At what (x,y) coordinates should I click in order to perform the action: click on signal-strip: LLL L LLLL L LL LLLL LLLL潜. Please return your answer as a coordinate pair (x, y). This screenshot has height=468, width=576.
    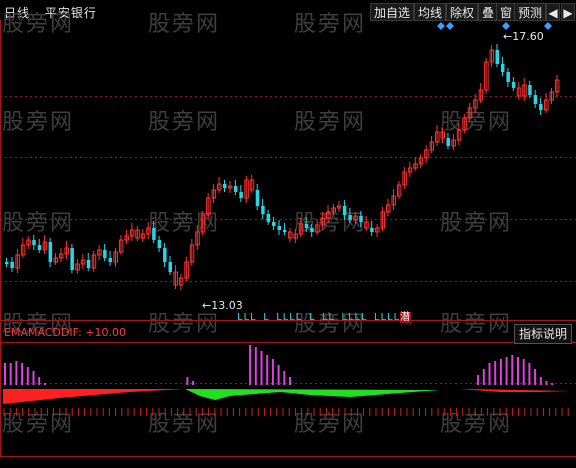
    Looking at the image, I should click on (324, 315).